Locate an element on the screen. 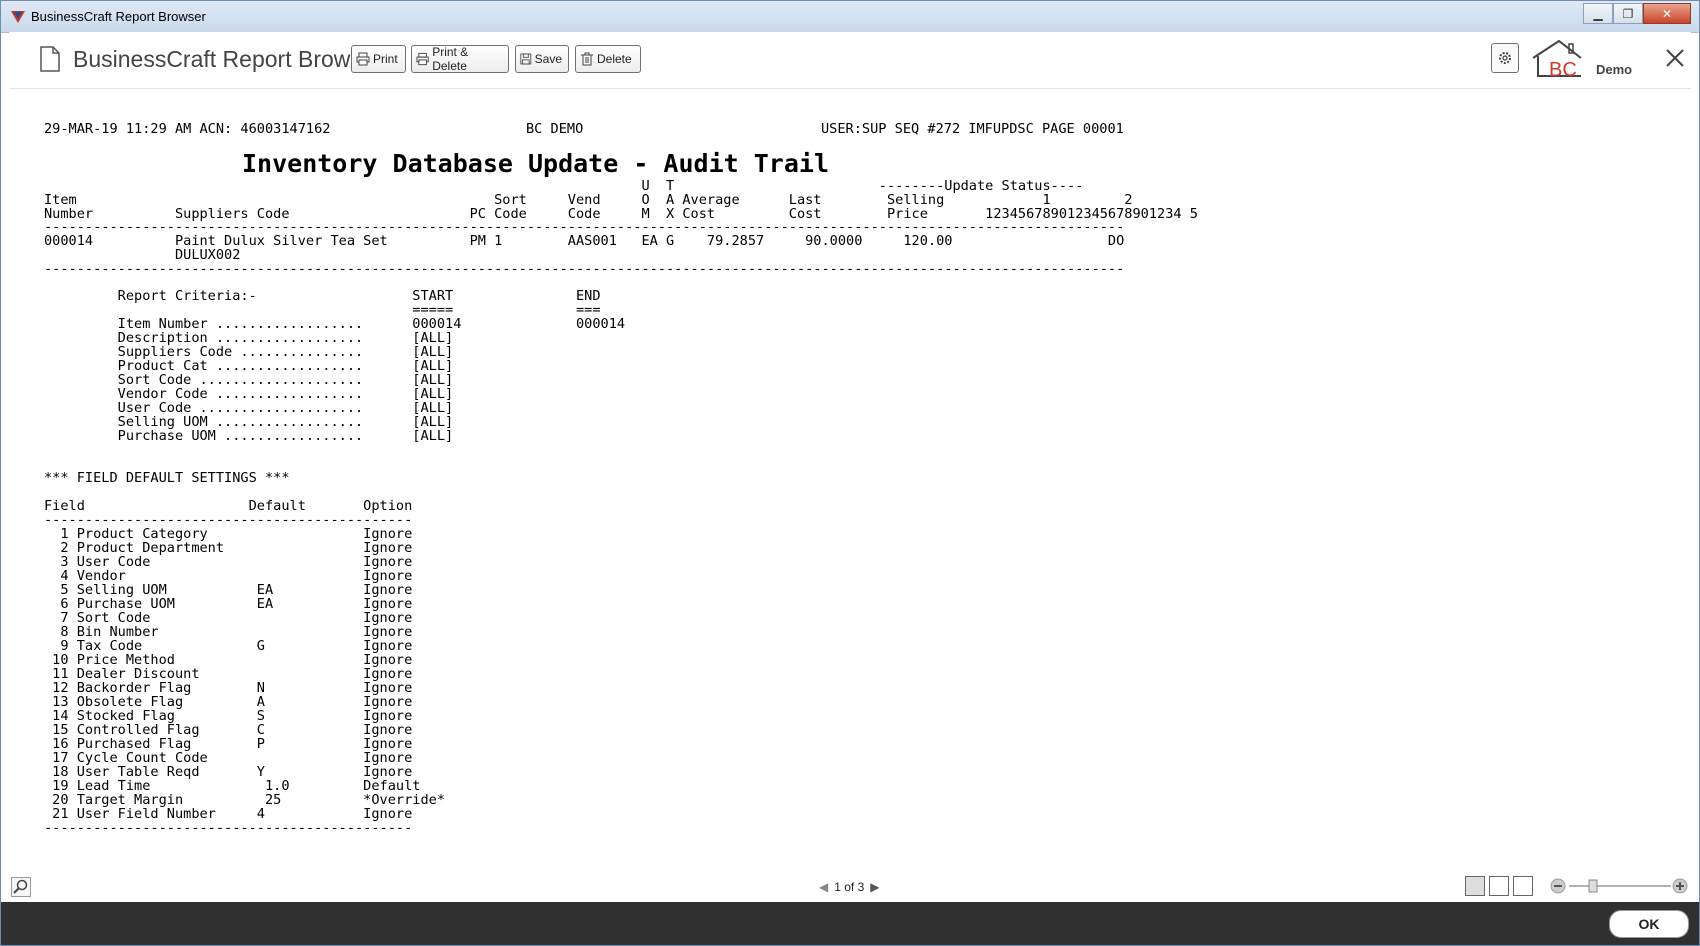 This screenshot has height=946, width=1700. criteria-line: Report Criteria:- START END is located at coordinates (322, 296).